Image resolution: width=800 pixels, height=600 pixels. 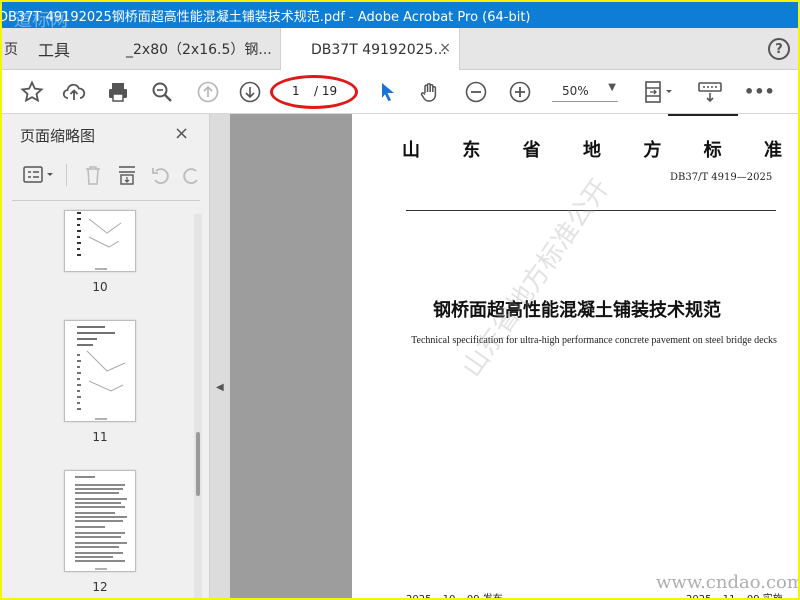 I want to click on heading-char: 方, so click(x=652, y=150).